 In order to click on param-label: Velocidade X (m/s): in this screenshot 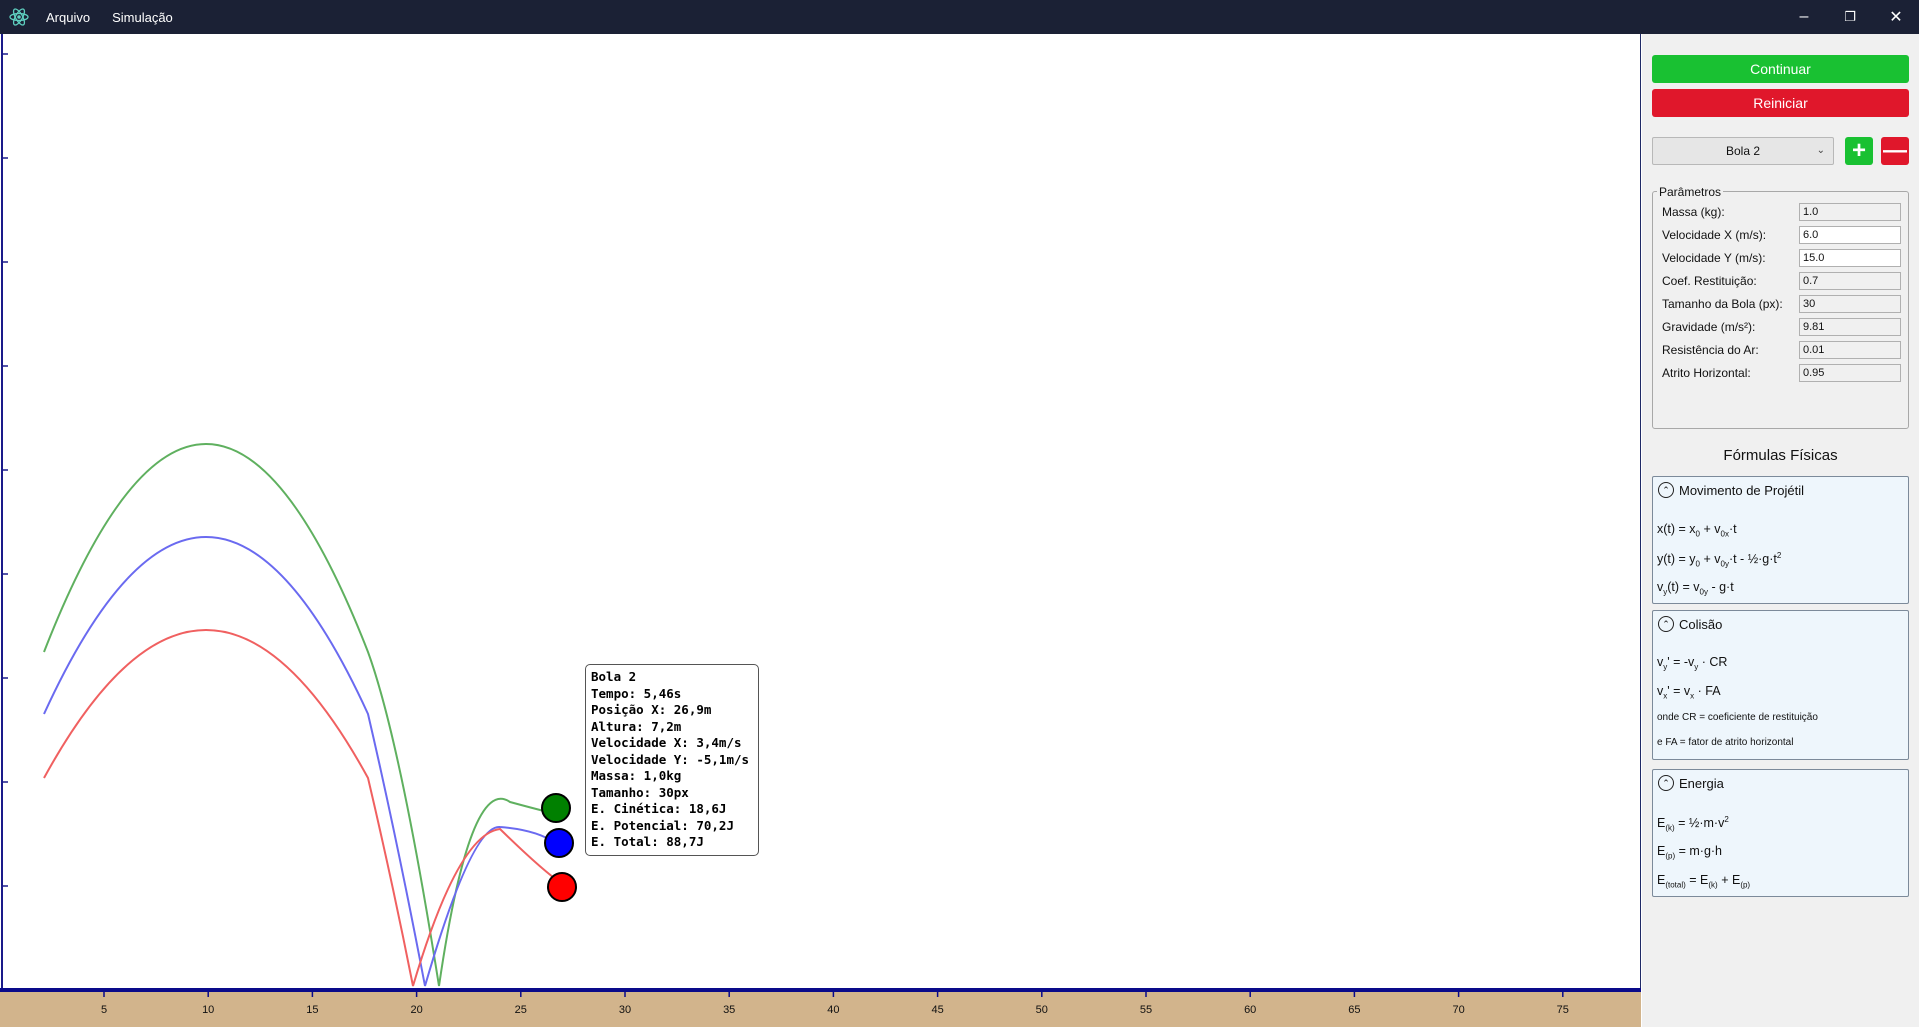, I will do `click(1714, 235)`.